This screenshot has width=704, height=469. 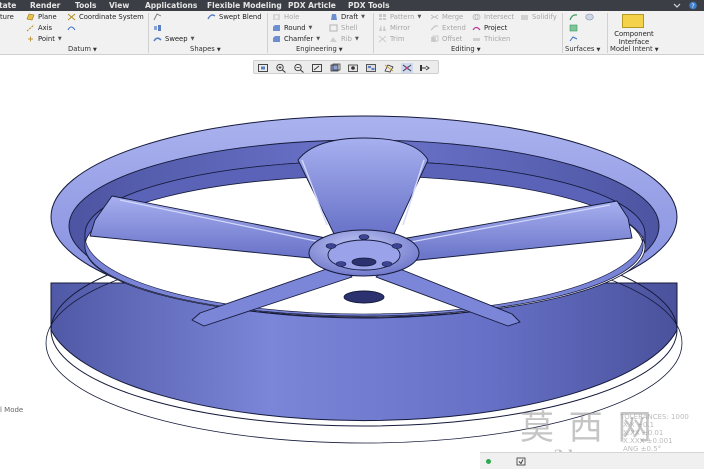 I want to click on chamfer-dropdown-icon: ▼, so click(x=318, y=39).